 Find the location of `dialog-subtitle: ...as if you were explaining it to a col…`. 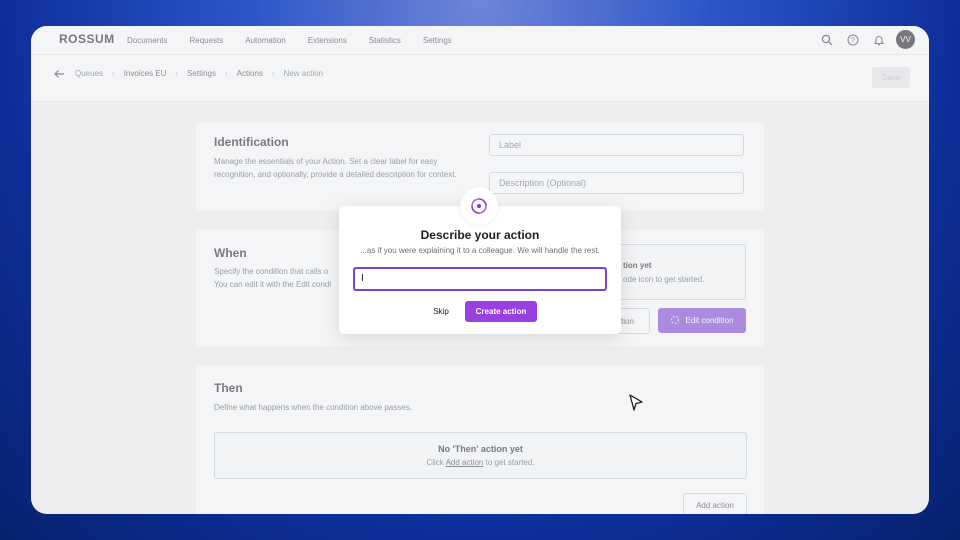

dialog-subtitle: ...as if you were explaining it to a col… is located at coordinates (480, 250).